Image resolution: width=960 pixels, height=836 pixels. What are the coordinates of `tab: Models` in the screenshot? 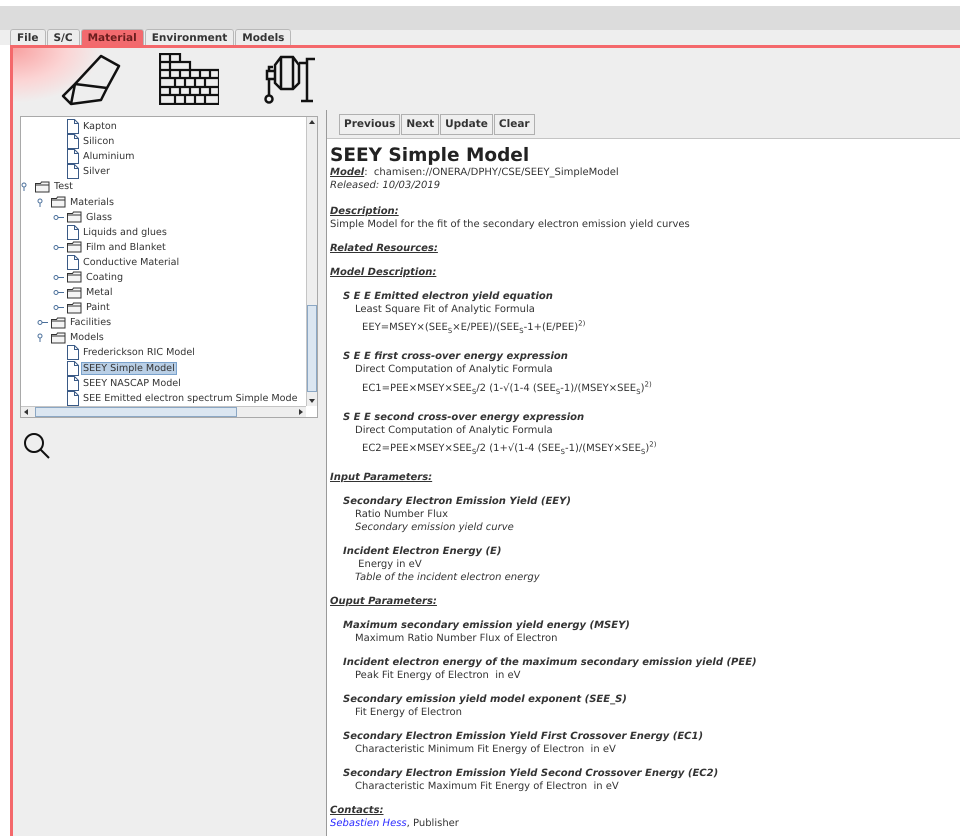 It's located at (263, 37).